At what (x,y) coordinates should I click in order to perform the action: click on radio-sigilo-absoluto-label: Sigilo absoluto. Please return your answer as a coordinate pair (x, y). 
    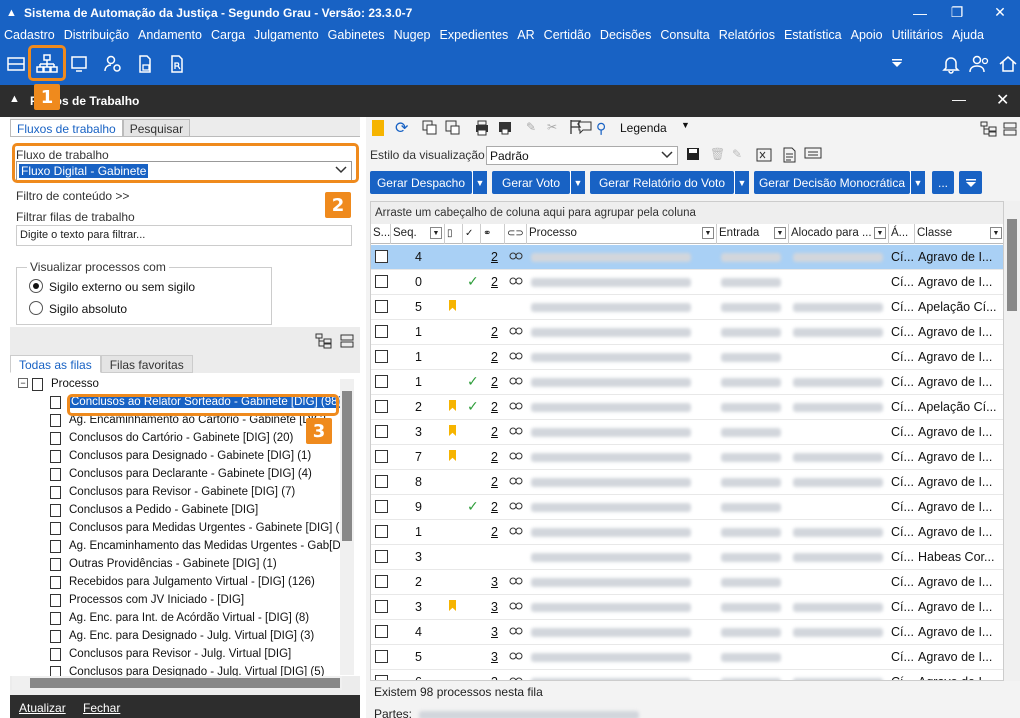
    Looking at the image, I should click on (88, 309).